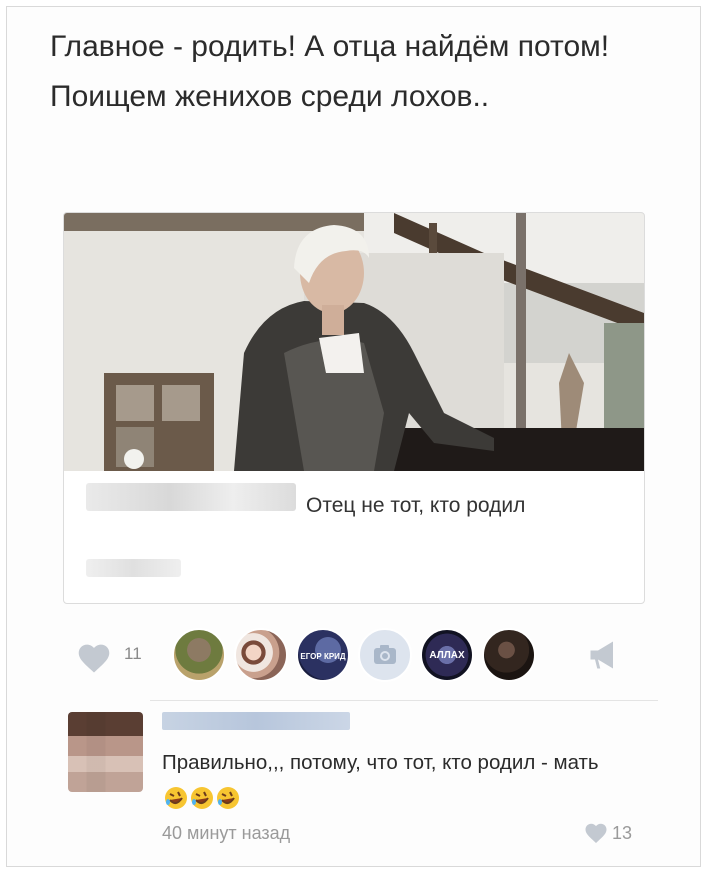  What do you see at coordinates (416, 505) in the screenshot?
I see `repost-text: Отец не тот, кто родил` at bounding box center [416, 505].